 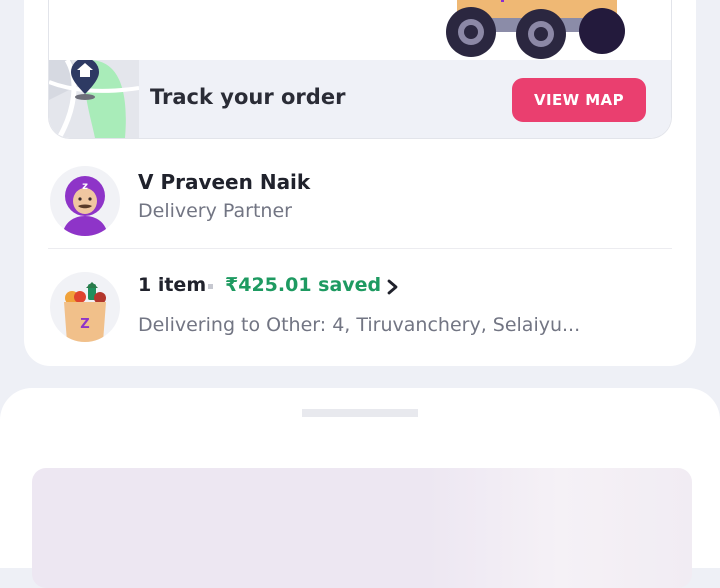 I want to click on view-map-button: VIEW MAP, so click(x=579, y=100).